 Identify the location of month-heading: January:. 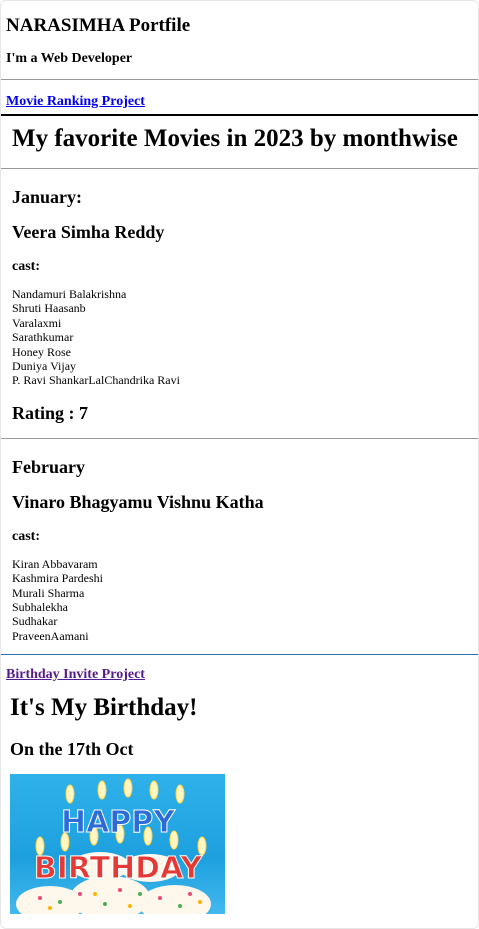
(47, 197).